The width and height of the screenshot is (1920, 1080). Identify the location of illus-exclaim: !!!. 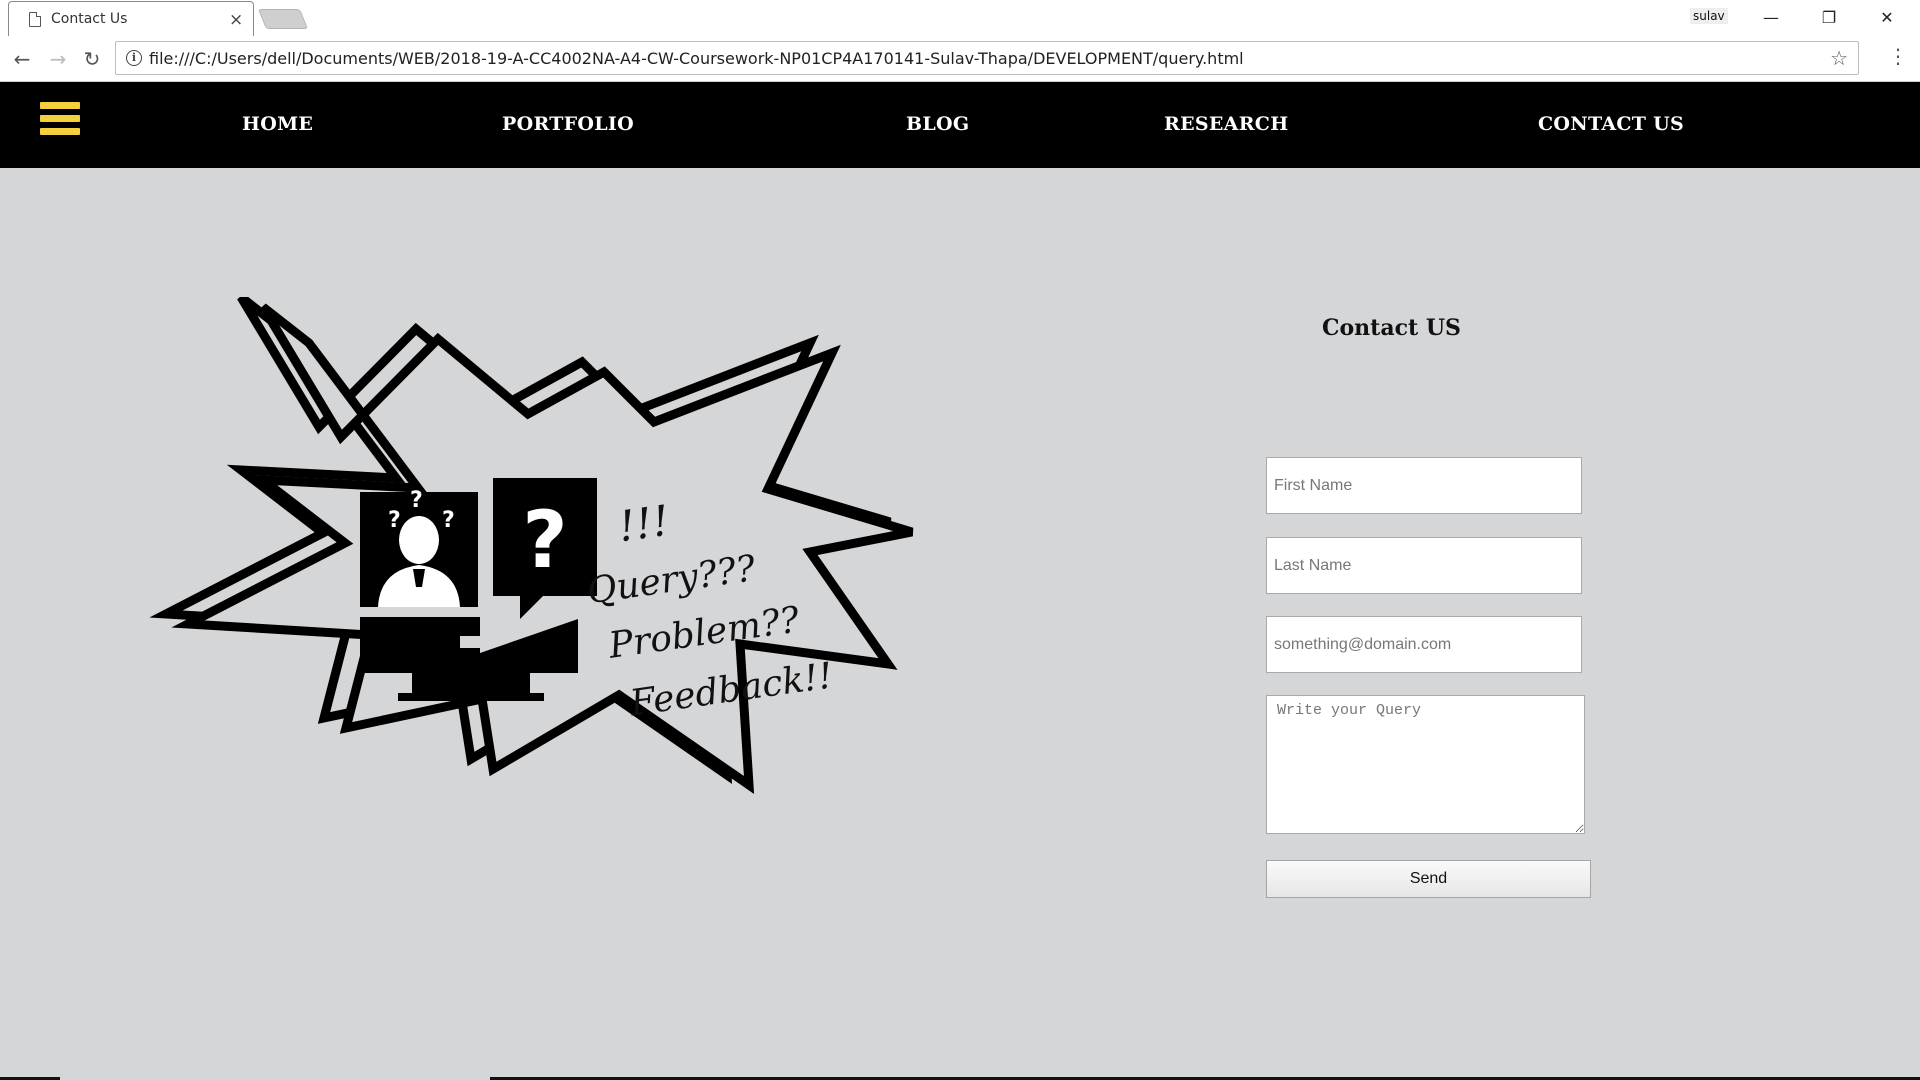
(643, 524).